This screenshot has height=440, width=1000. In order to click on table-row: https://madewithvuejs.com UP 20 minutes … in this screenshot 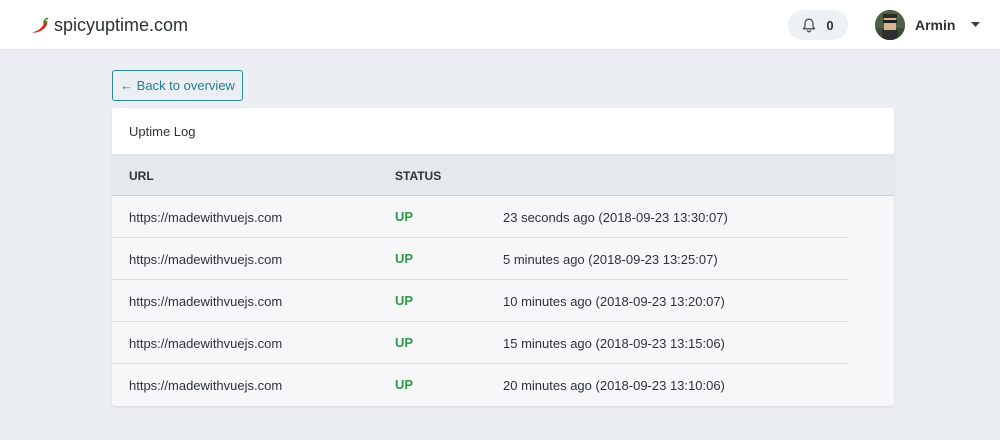, I will do `click(480, 385)`.